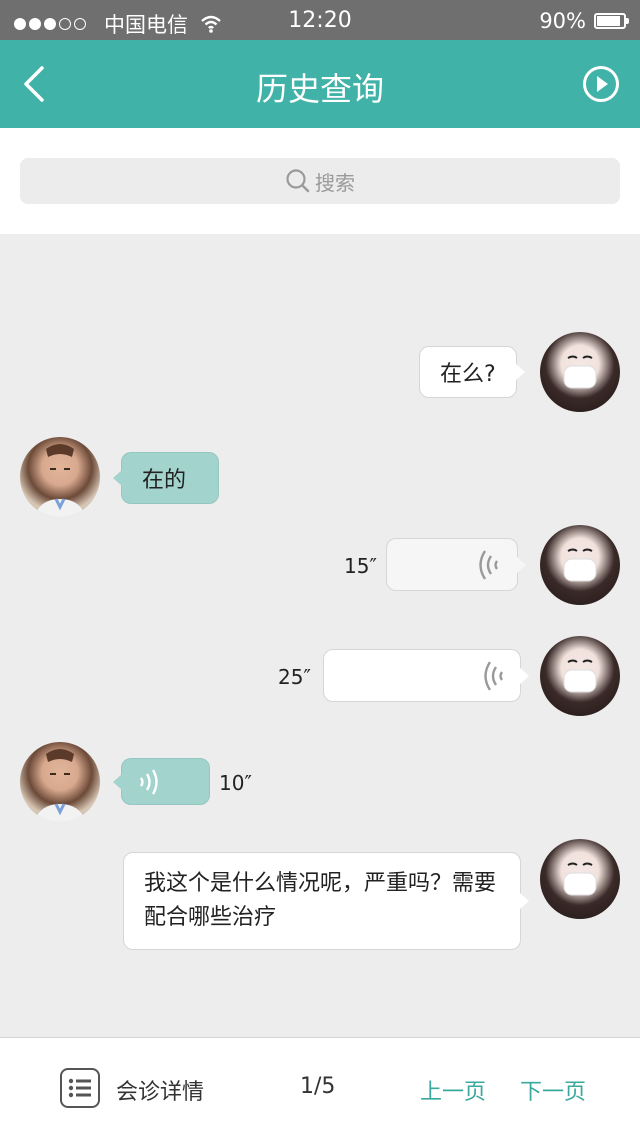 This screenshot has width=640, height=1136. I want to click on next-page-button: 下一页, so click(553, 1090).